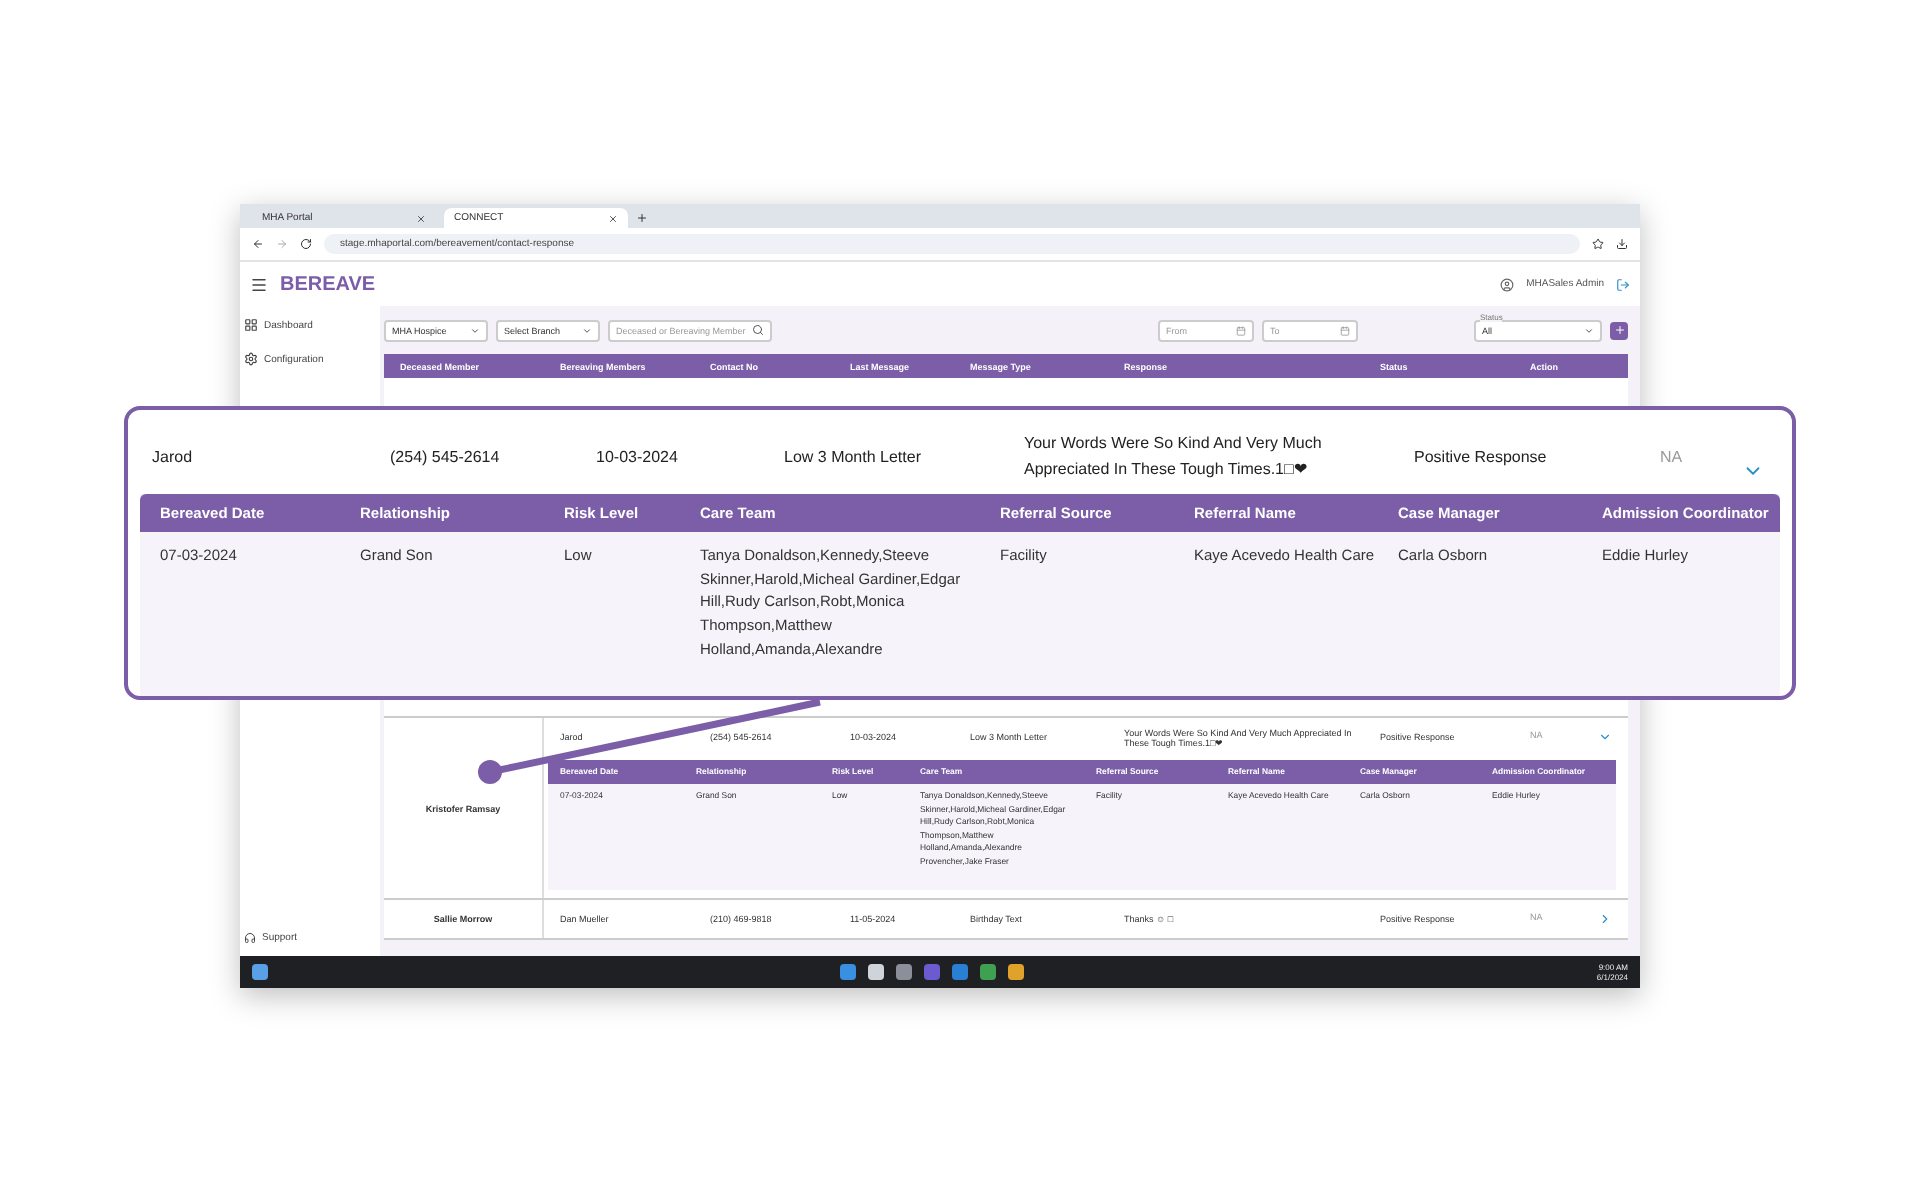  What do you see at coordinates (1671, 457) in the screenshot?
I see `table-cell-text: NA` at bounding box center [1671, 457].